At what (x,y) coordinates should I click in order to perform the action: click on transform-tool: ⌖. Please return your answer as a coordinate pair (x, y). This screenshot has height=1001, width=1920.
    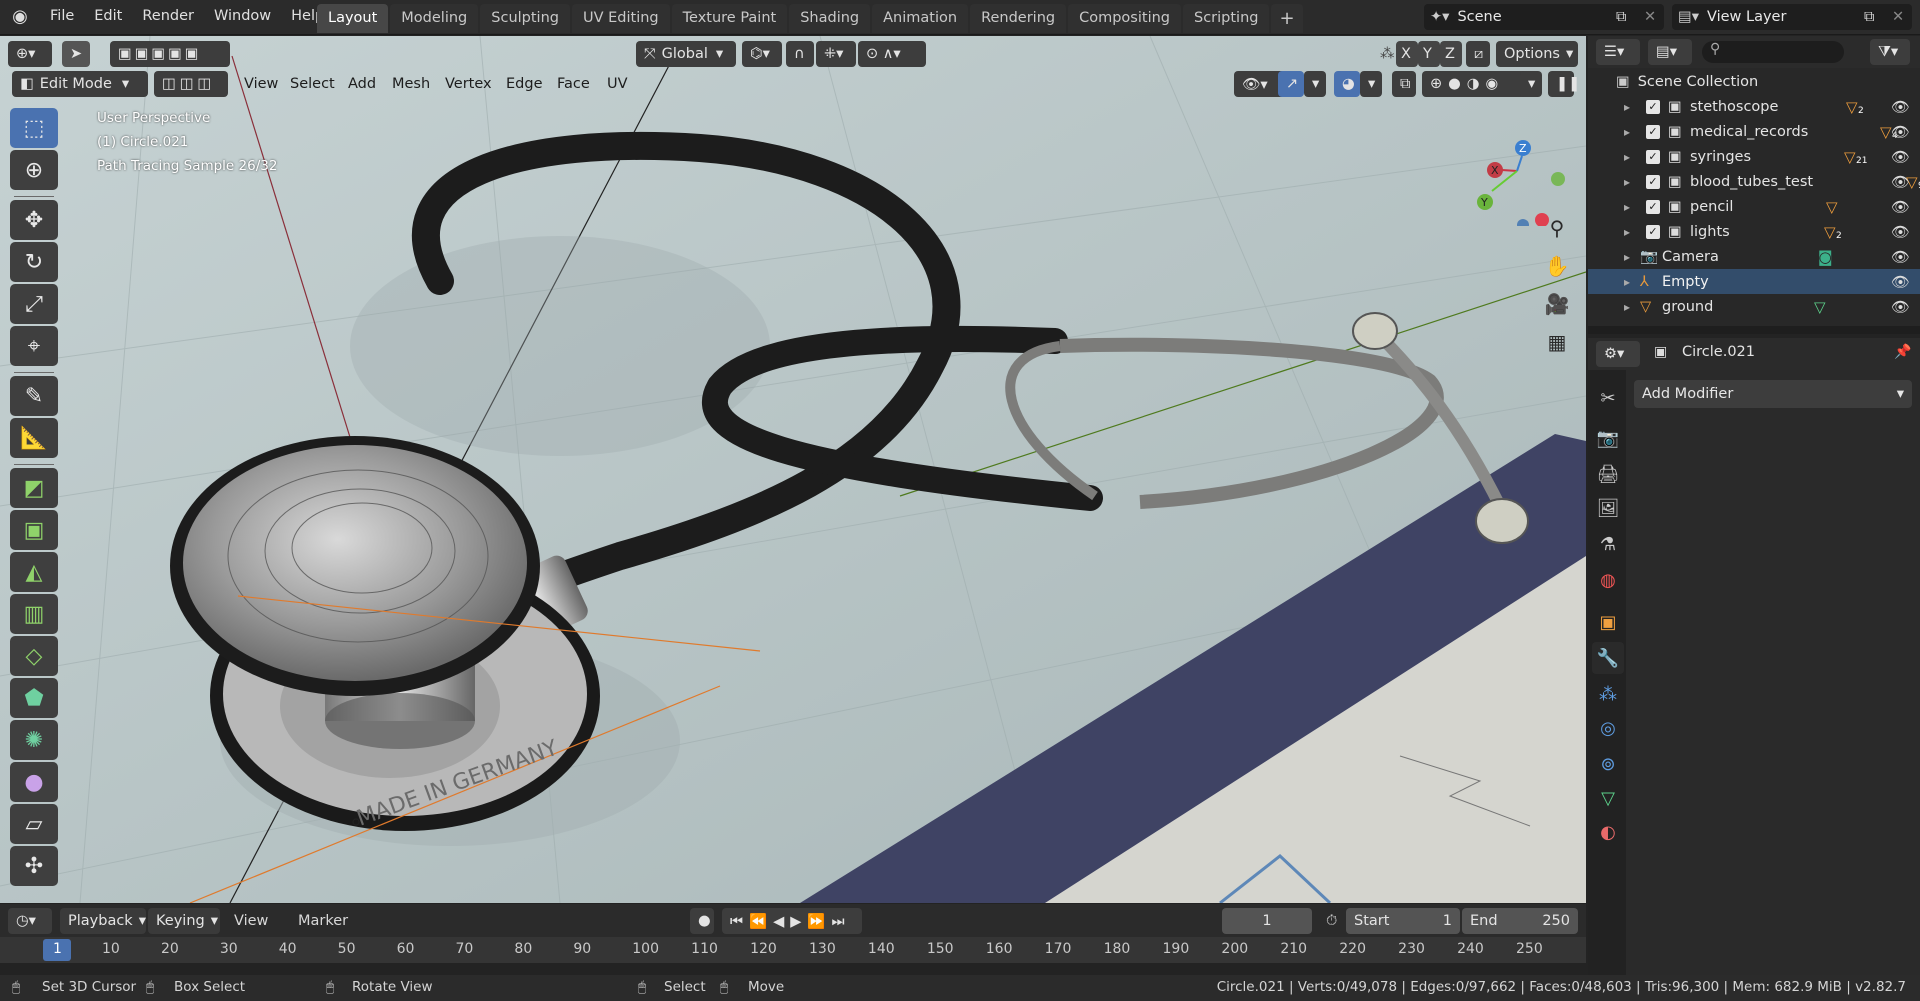
    Looking at the image, I should click on (34, 346).